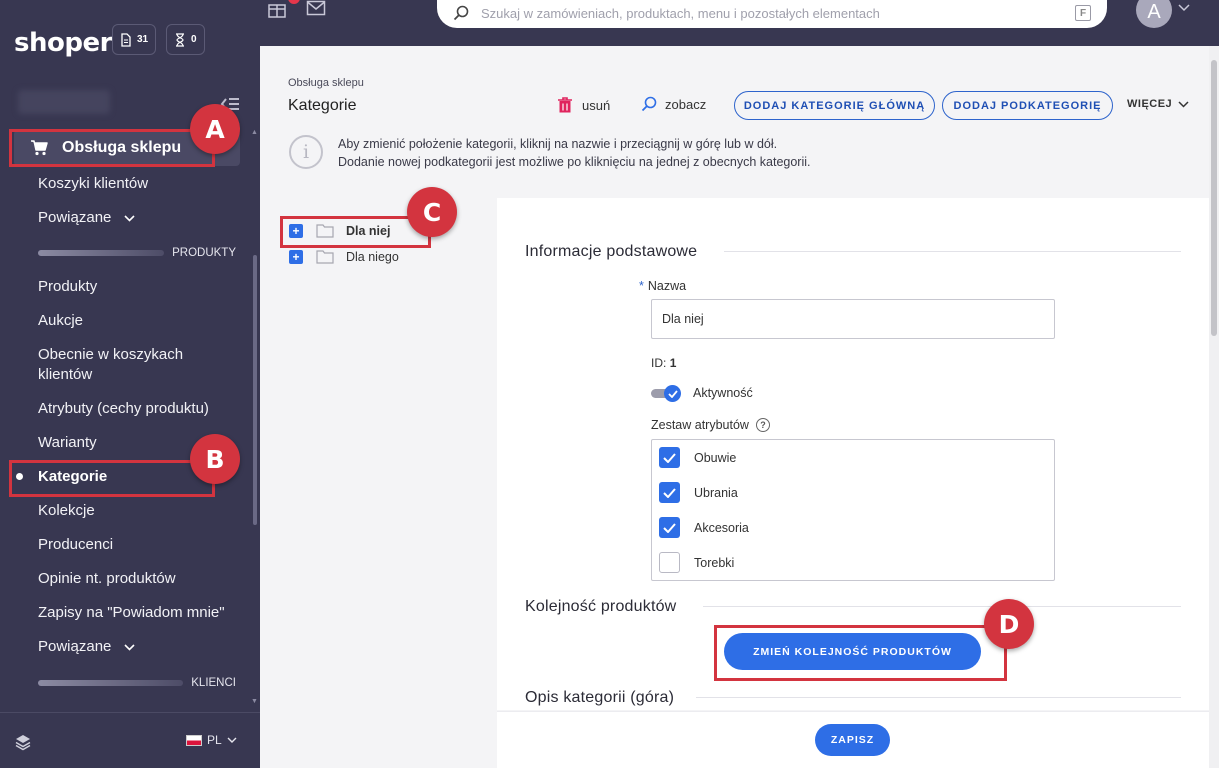 The height and width of the screenshot is (768, 1219). Describe the element at coordinates (65, 374) in the screenshot. I see `sidebar-item-label: klientów` at that location.